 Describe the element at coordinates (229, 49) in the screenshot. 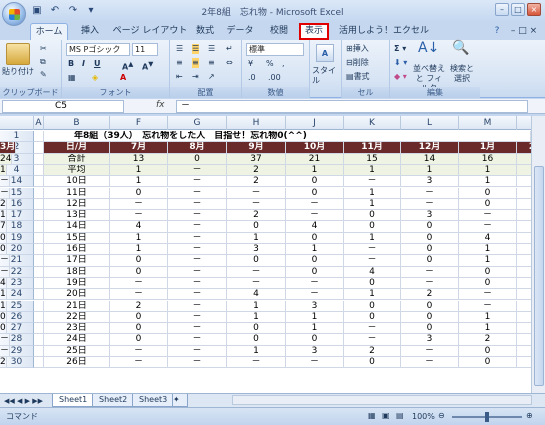

I see `wrap-text-icon: ↵` at that location.